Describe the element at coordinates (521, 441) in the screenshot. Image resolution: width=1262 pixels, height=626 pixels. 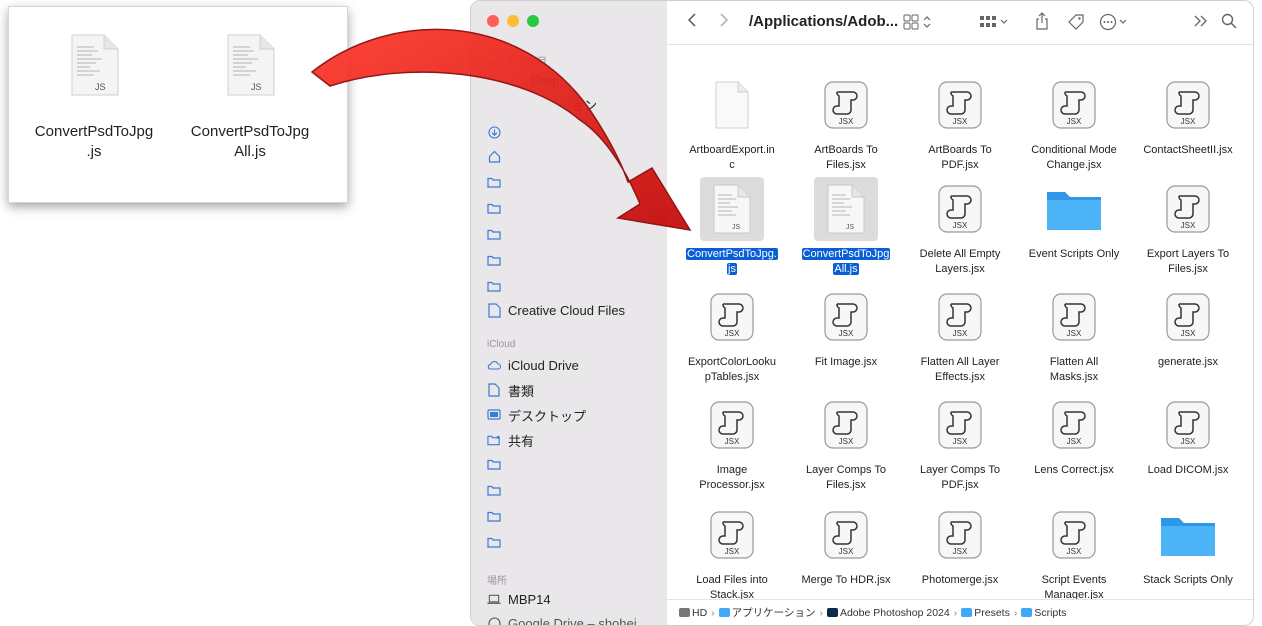
I see `sidebar-item-label: 共有` at that location.